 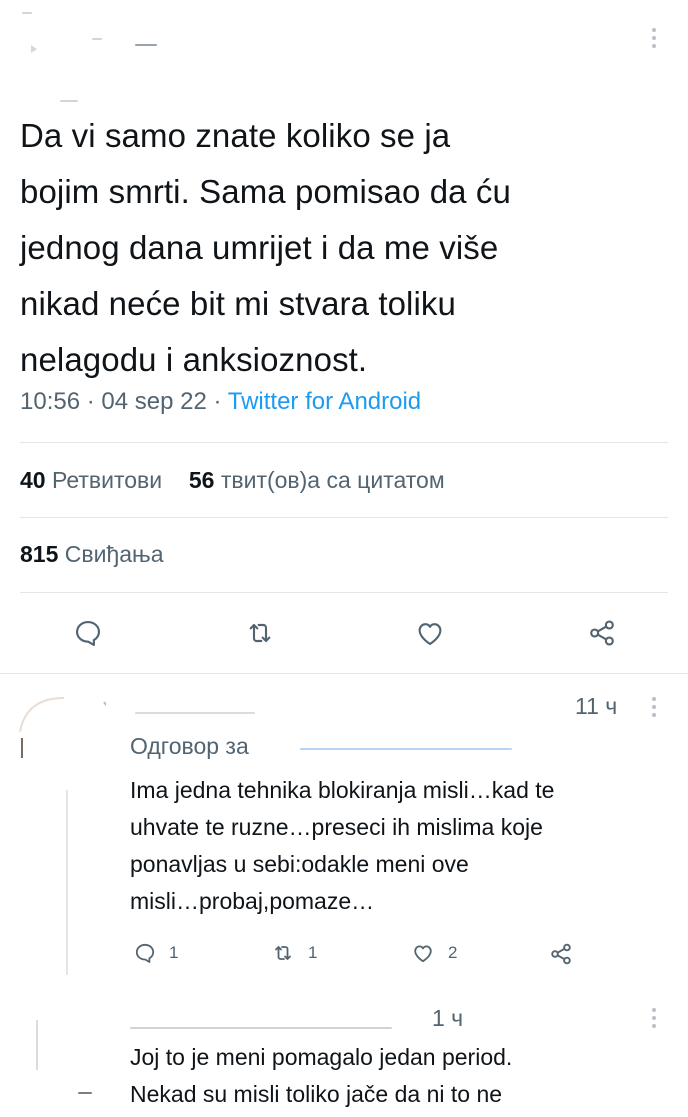 I want to click on stats-row: 40 Ретвитови 56 твит(ов)а са цитатом, so click(x=232, y=480).